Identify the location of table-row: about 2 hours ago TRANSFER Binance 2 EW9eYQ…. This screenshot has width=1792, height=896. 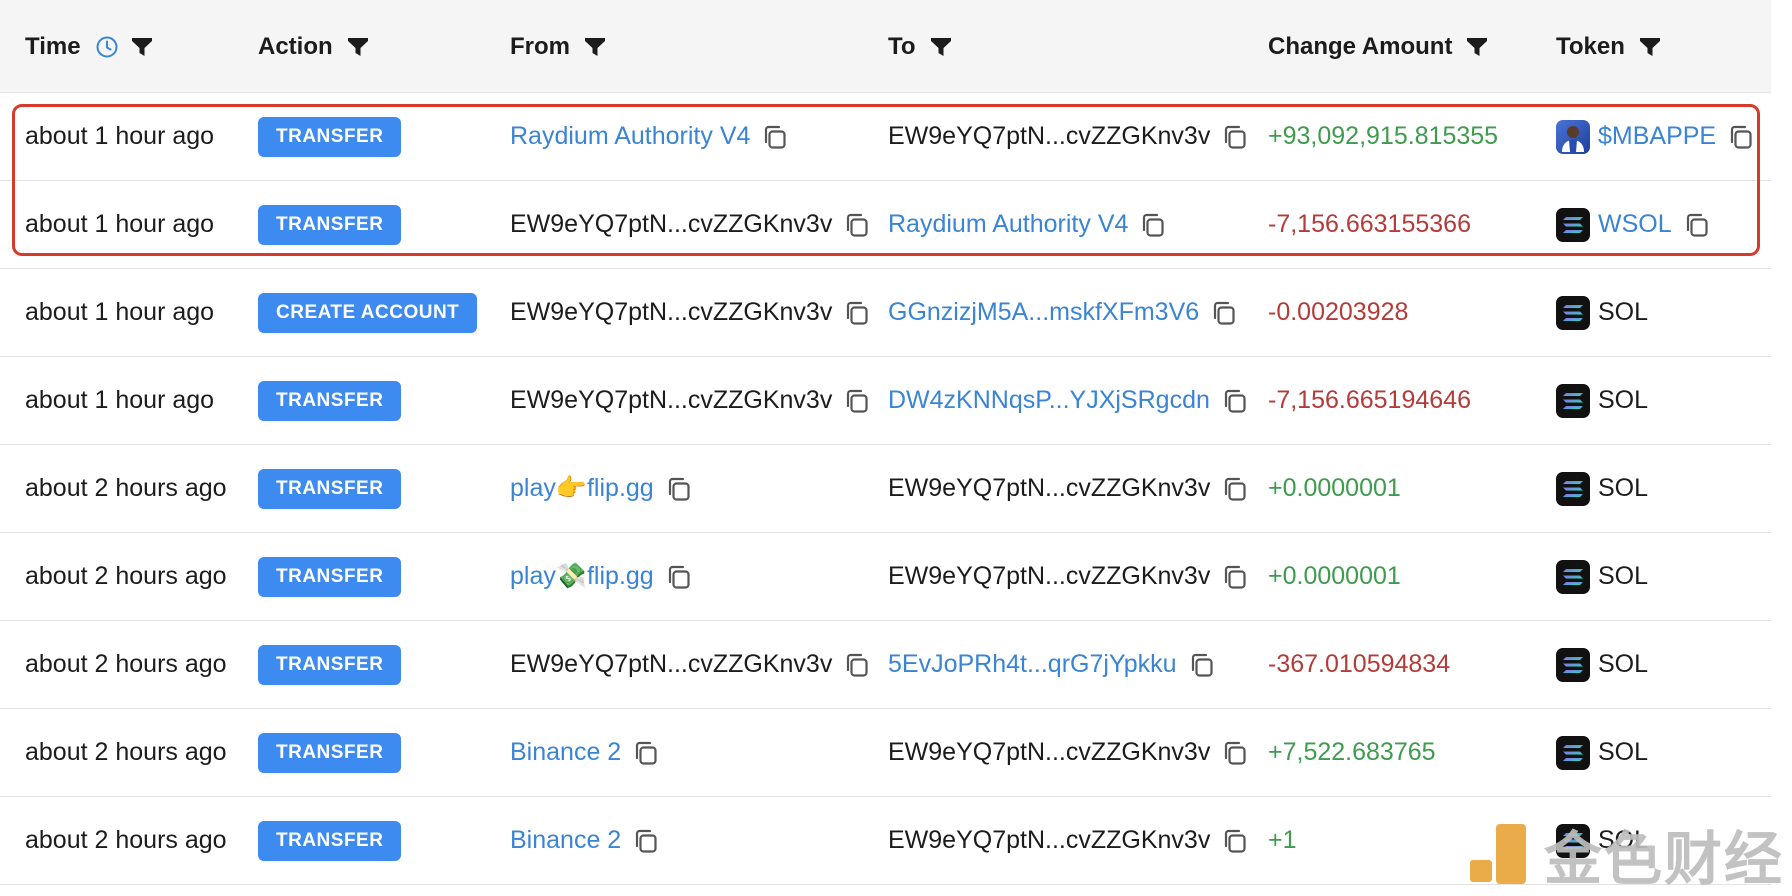
(885, 753).